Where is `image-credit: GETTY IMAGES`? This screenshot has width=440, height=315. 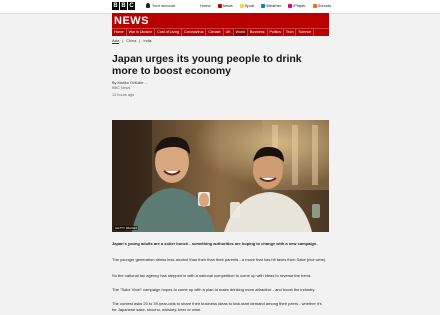
image-credit: GETTY IMAGES is located at coordinates (126, 228).